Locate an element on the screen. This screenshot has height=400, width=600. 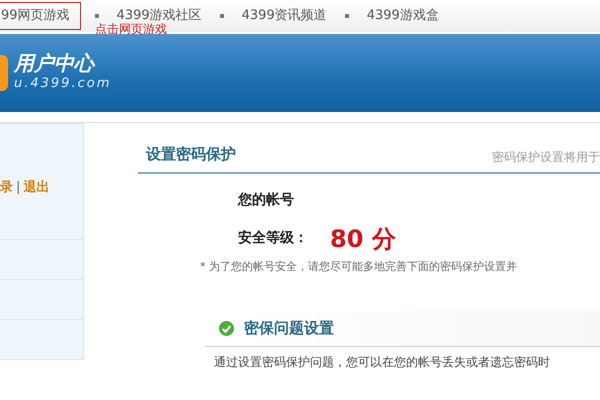
section-description: 通过设置密码保护问题，您可以在您的帐号丢失或者遗忘密码时 is located at coordinates (382, 362).